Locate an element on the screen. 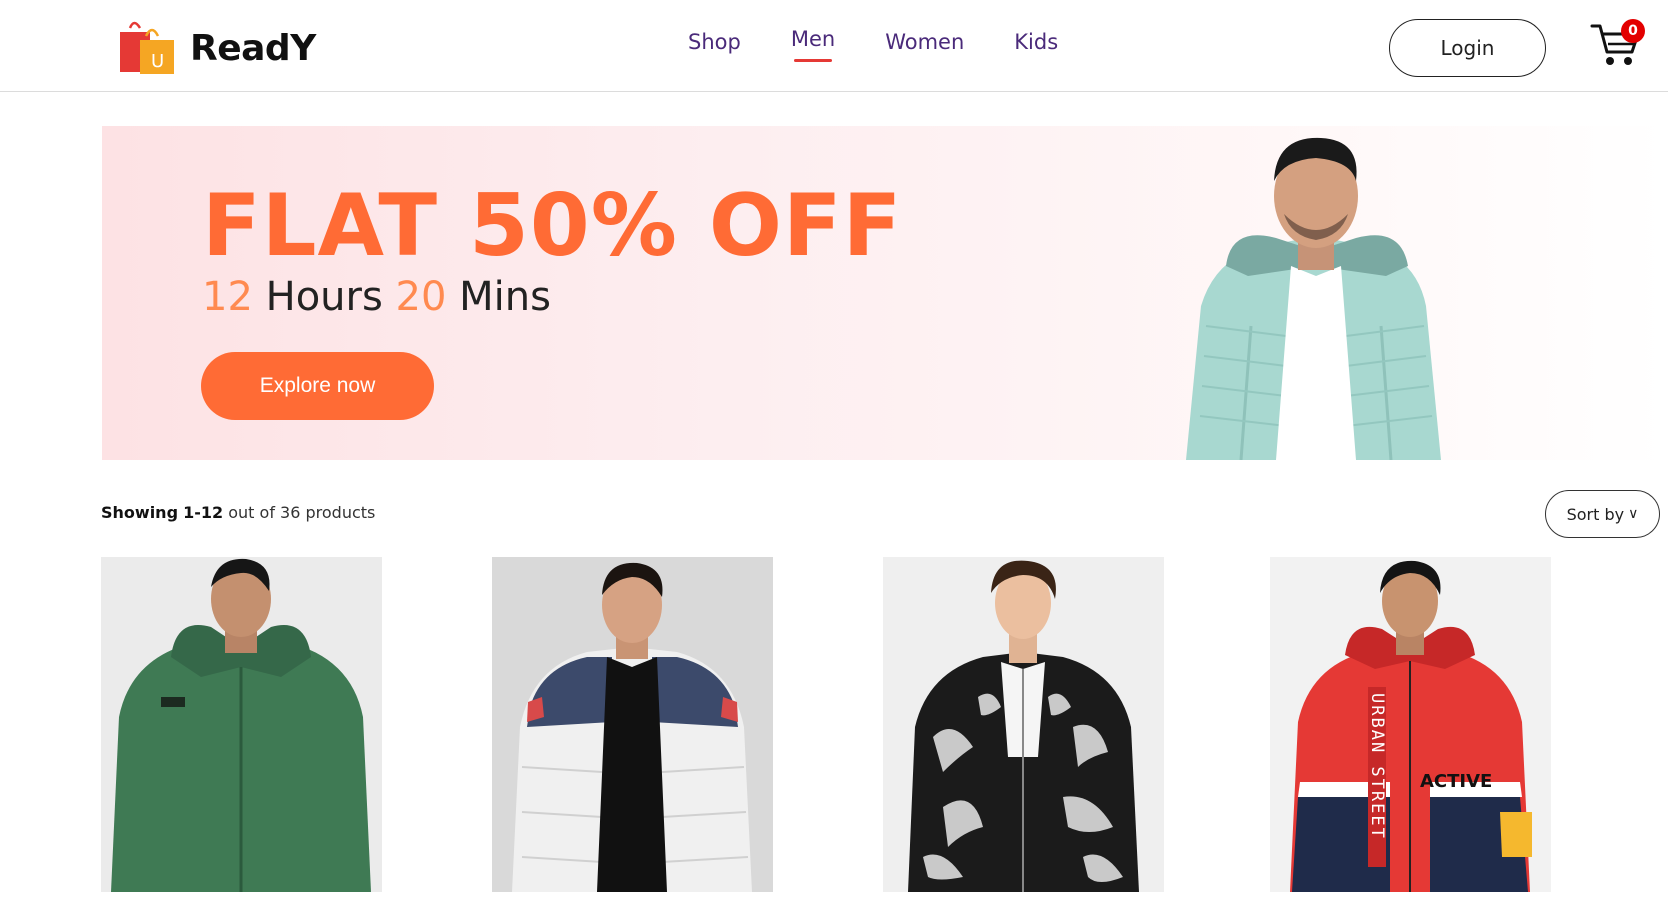 This screenshot has width=1668, height=904. svg-text: U is located at coordinates (157, 61).